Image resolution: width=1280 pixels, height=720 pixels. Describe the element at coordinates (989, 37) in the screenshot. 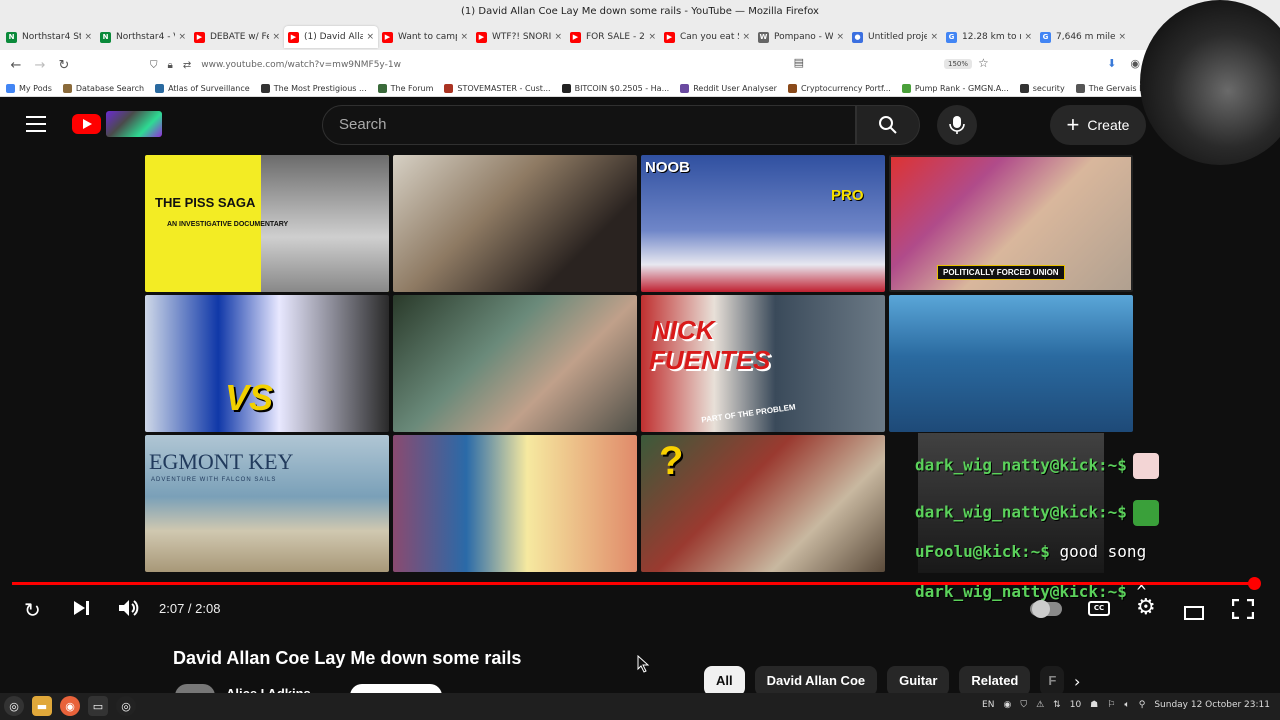

I see `browser-tab: G 12.28 km to m×` at that location.